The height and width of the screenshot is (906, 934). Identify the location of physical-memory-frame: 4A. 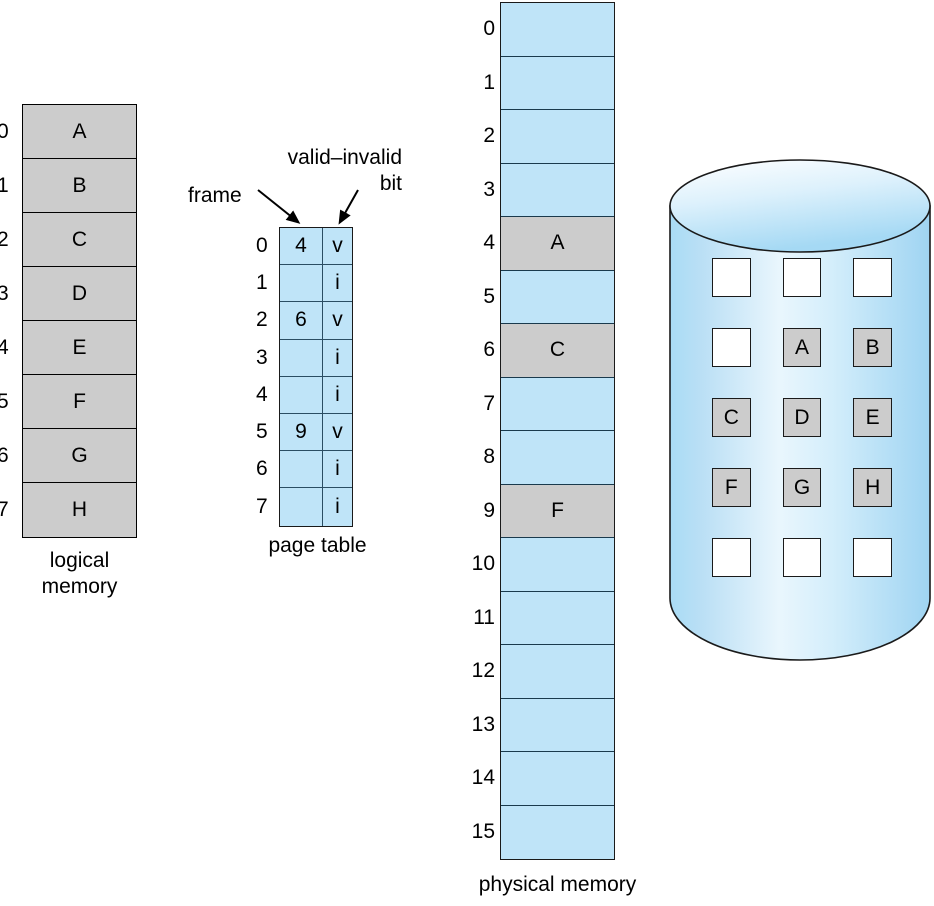
(548, 244).